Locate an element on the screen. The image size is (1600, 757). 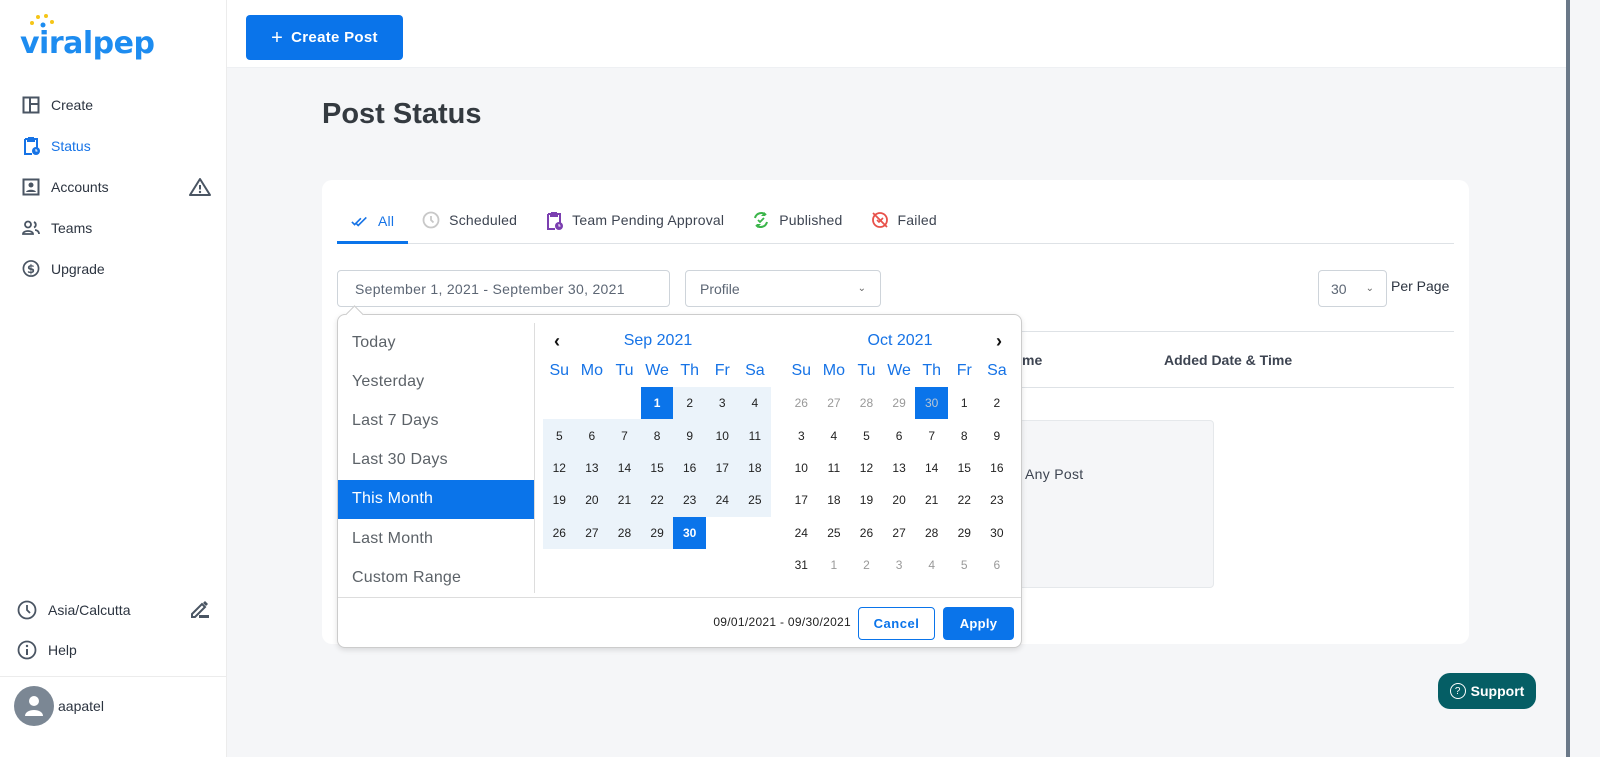
scrollbar-thumb is located at coordinates (1568, 378).